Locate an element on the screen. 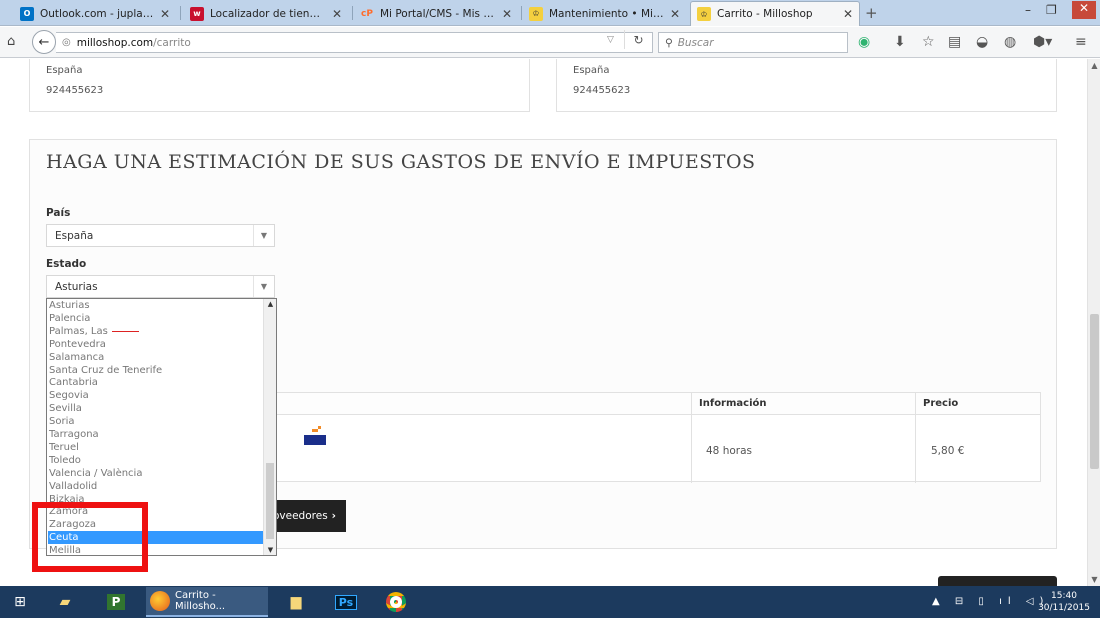 This screenshot has width=1100, height=618. tab-mantenimiento: ♔ Mantenimiento • Milloshop ✕ is located at coordinates (604, 13).